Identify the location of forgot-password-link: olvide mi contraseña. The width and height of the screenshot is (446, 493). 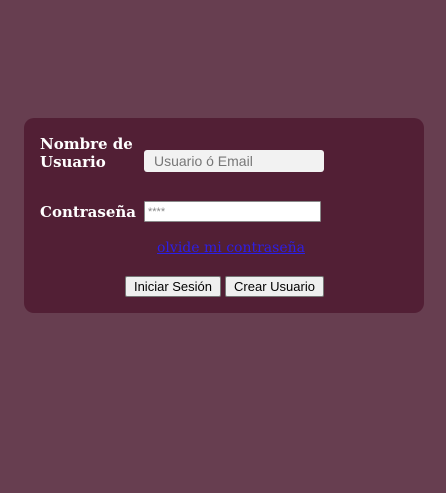
(231, 248).